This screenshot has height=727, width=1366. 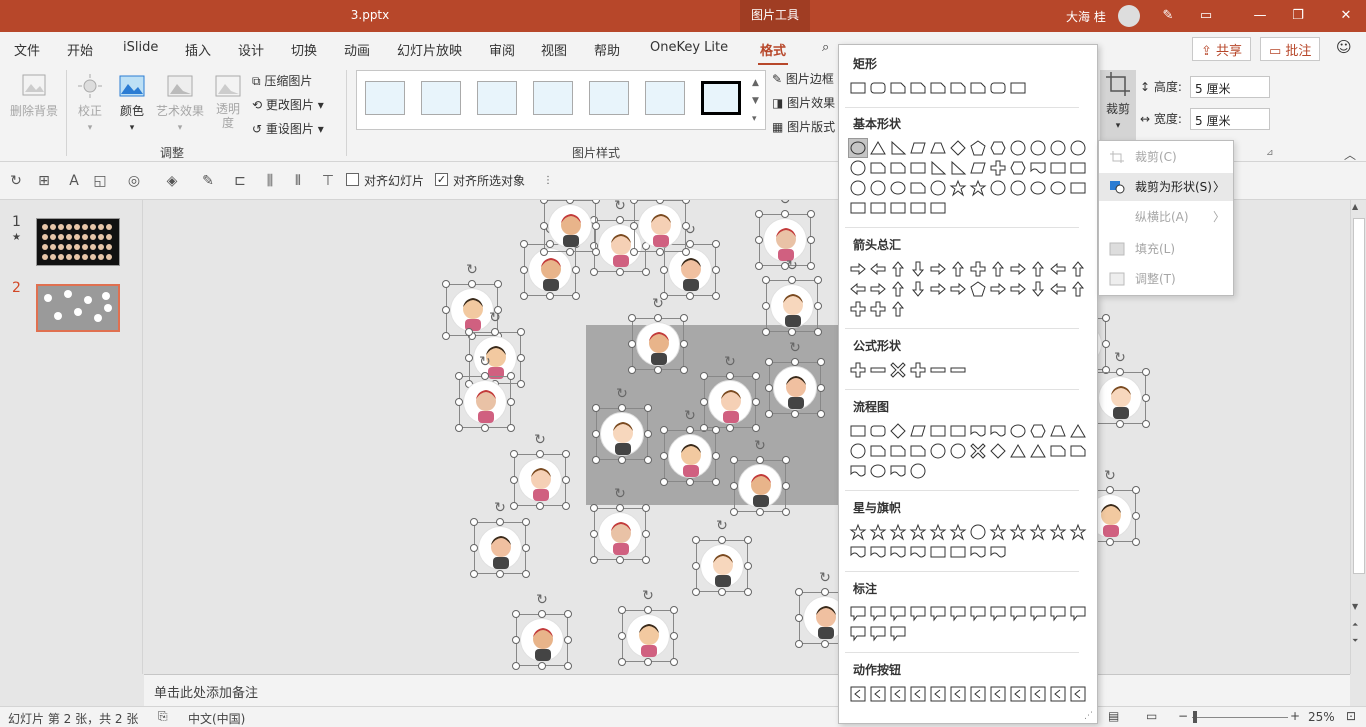 I want to click on rtri-shape-icon, so click(x=938, y=168).